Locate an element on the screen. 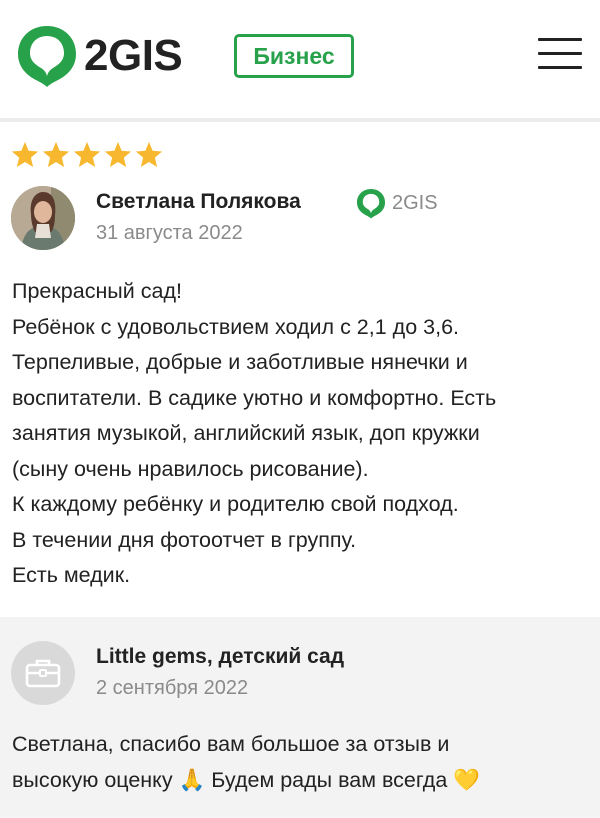  top-bar: 2GIS Бизнес is located at coordinates (300, 59).